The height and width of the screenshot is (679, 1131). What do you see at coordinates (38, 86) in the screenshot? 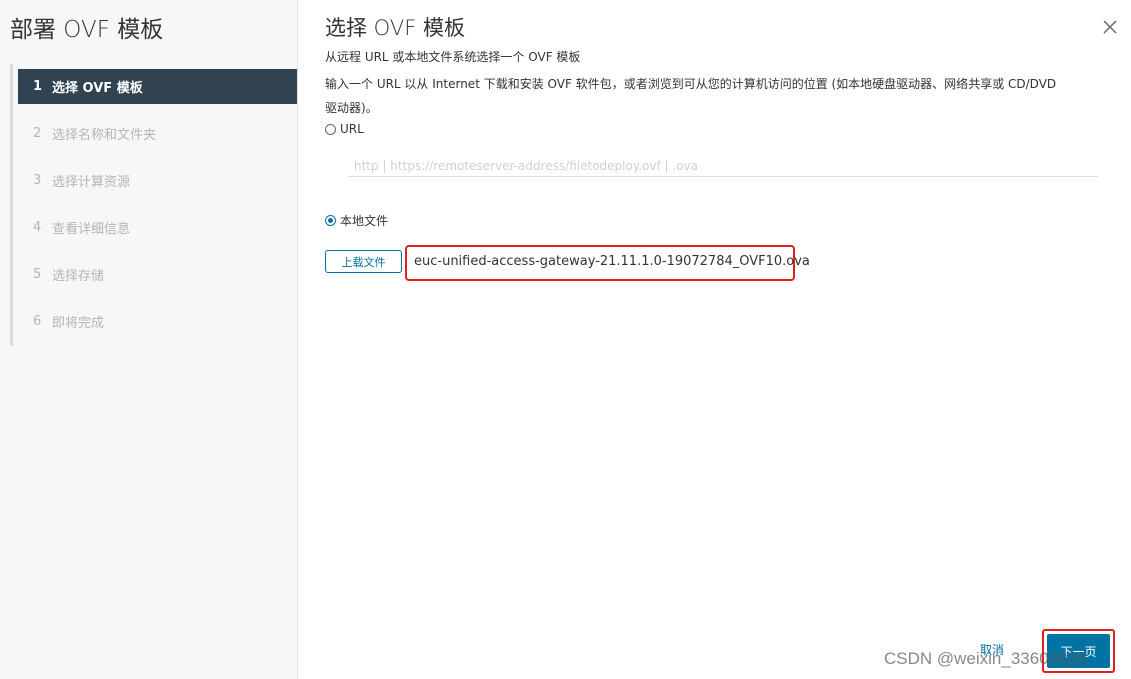
I see `step-number: 1` at bounding box center [38, 86].